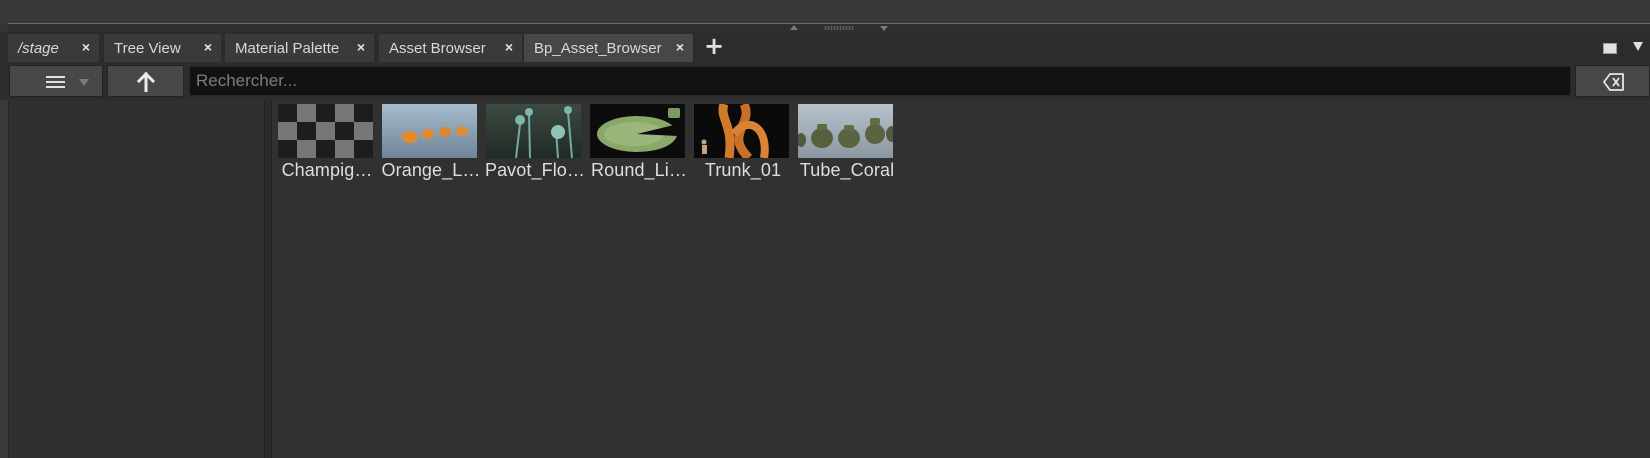 The height and width of the screenshot is (458, 1650). What do you see at coordinates (743, 170) in the screenshot?
I see `asset-label: Trunk_01` at bounding box center [743, 170].